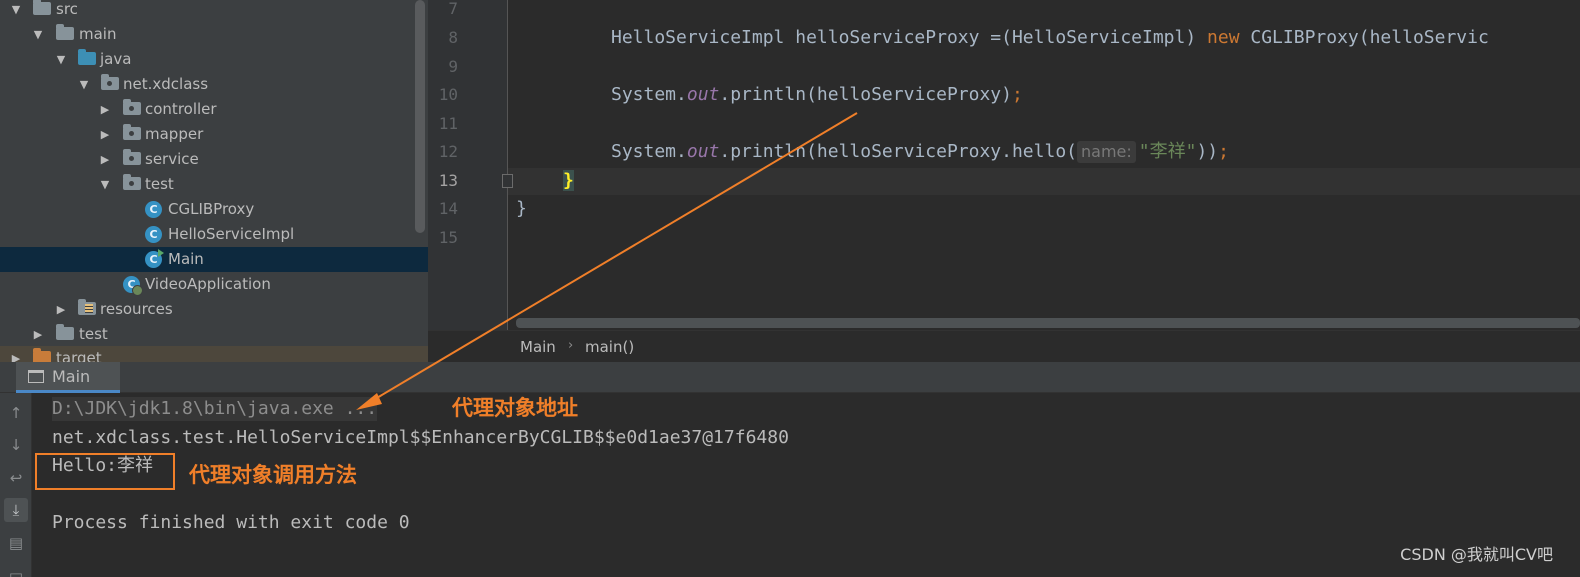  I want to click on soft-wrap-icon: ↩, so click(16, 478).